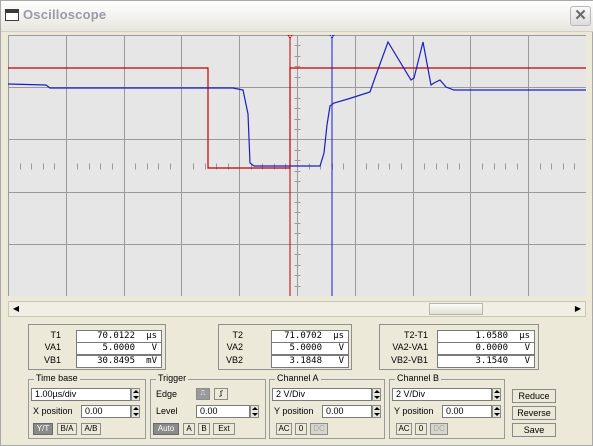 The height and width of the screenshot is (446, 593). I want to click on edge-label: Edge, so click(167, 394).